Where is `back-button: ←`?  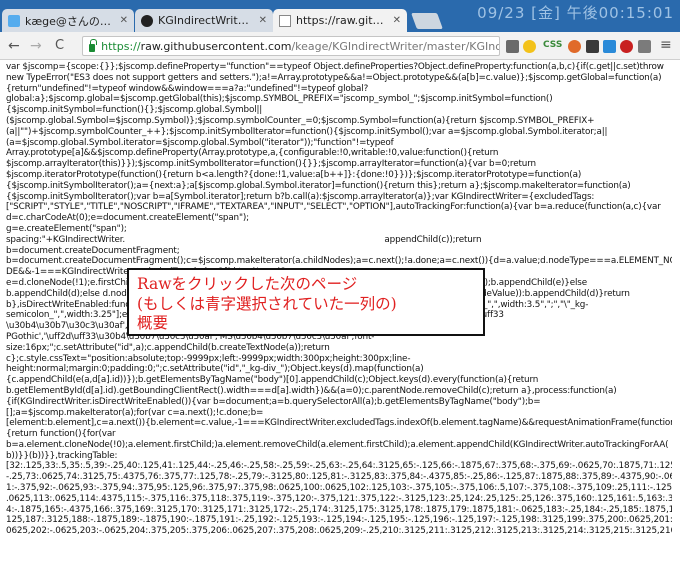 back-button: ← is located at coordinates (14, 46).